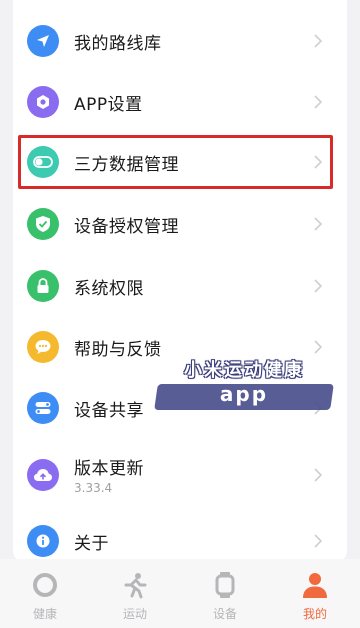 This screenshot has width=360, height=628. I want to click on bottom-tab-bar: 健康 运动 设备 我的, so click(180, 593).